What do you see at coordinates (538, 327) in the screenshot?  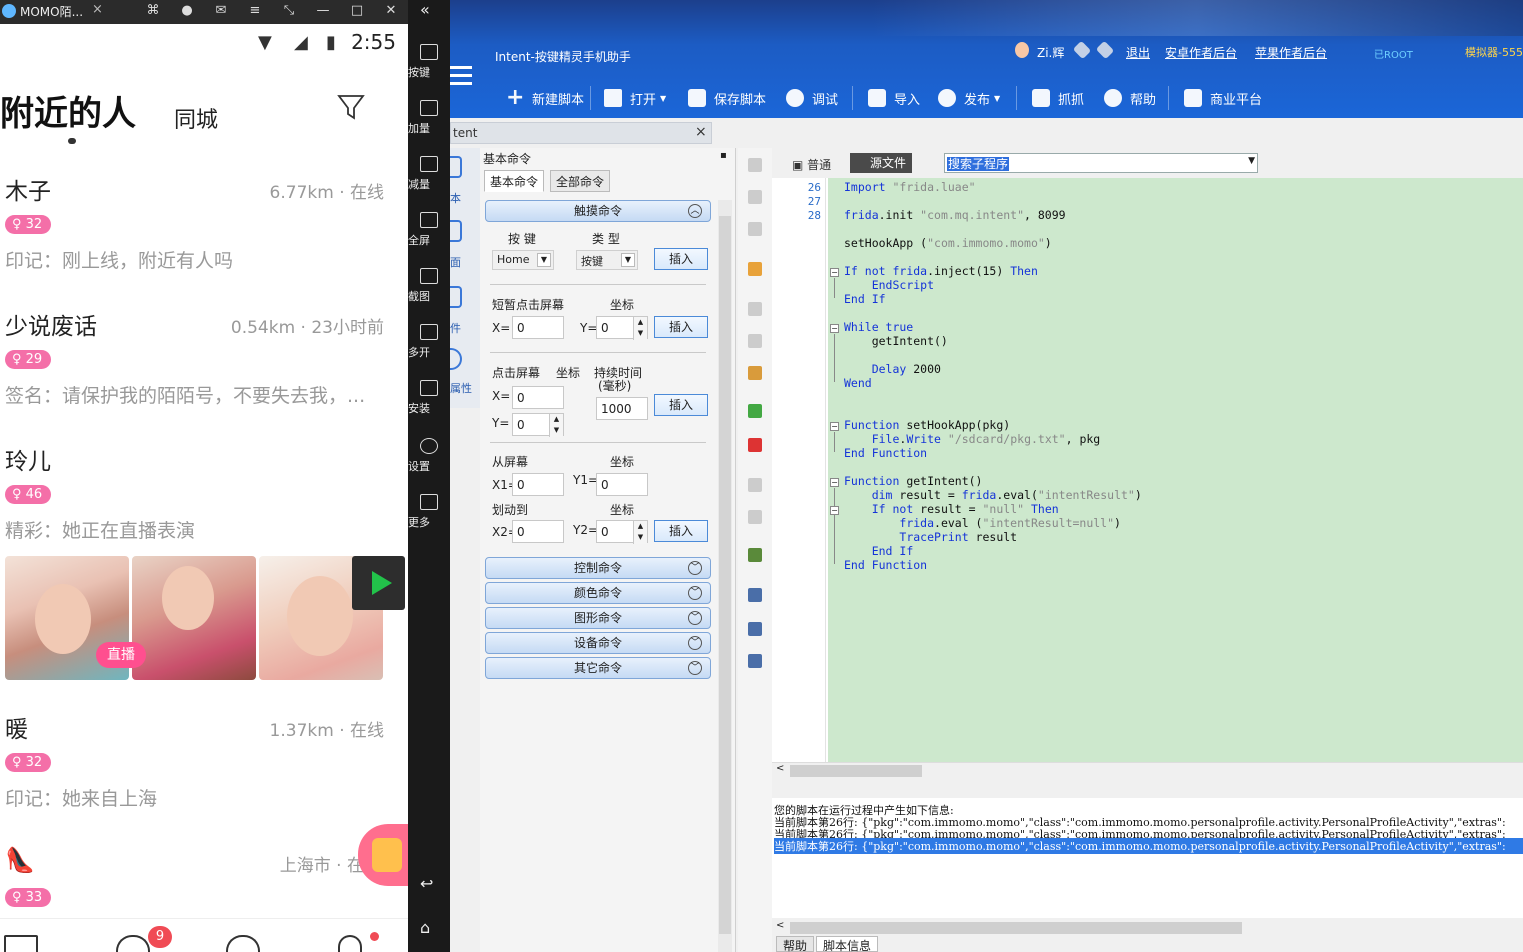 I see `tap-x-field: 0` at bounding box center [538, 327].